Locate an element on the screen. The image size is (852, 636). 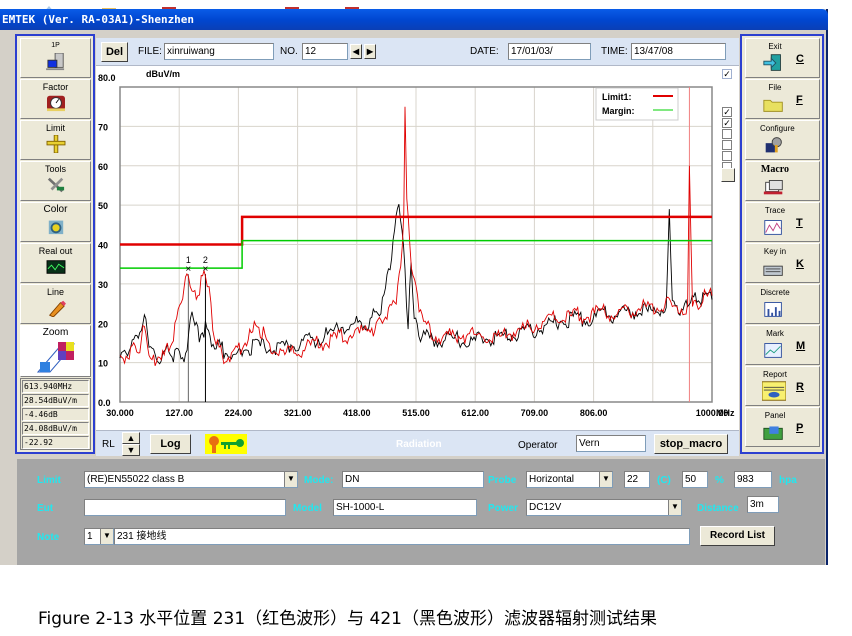
pressure-field: 983 is located at coordinates (753, 479).